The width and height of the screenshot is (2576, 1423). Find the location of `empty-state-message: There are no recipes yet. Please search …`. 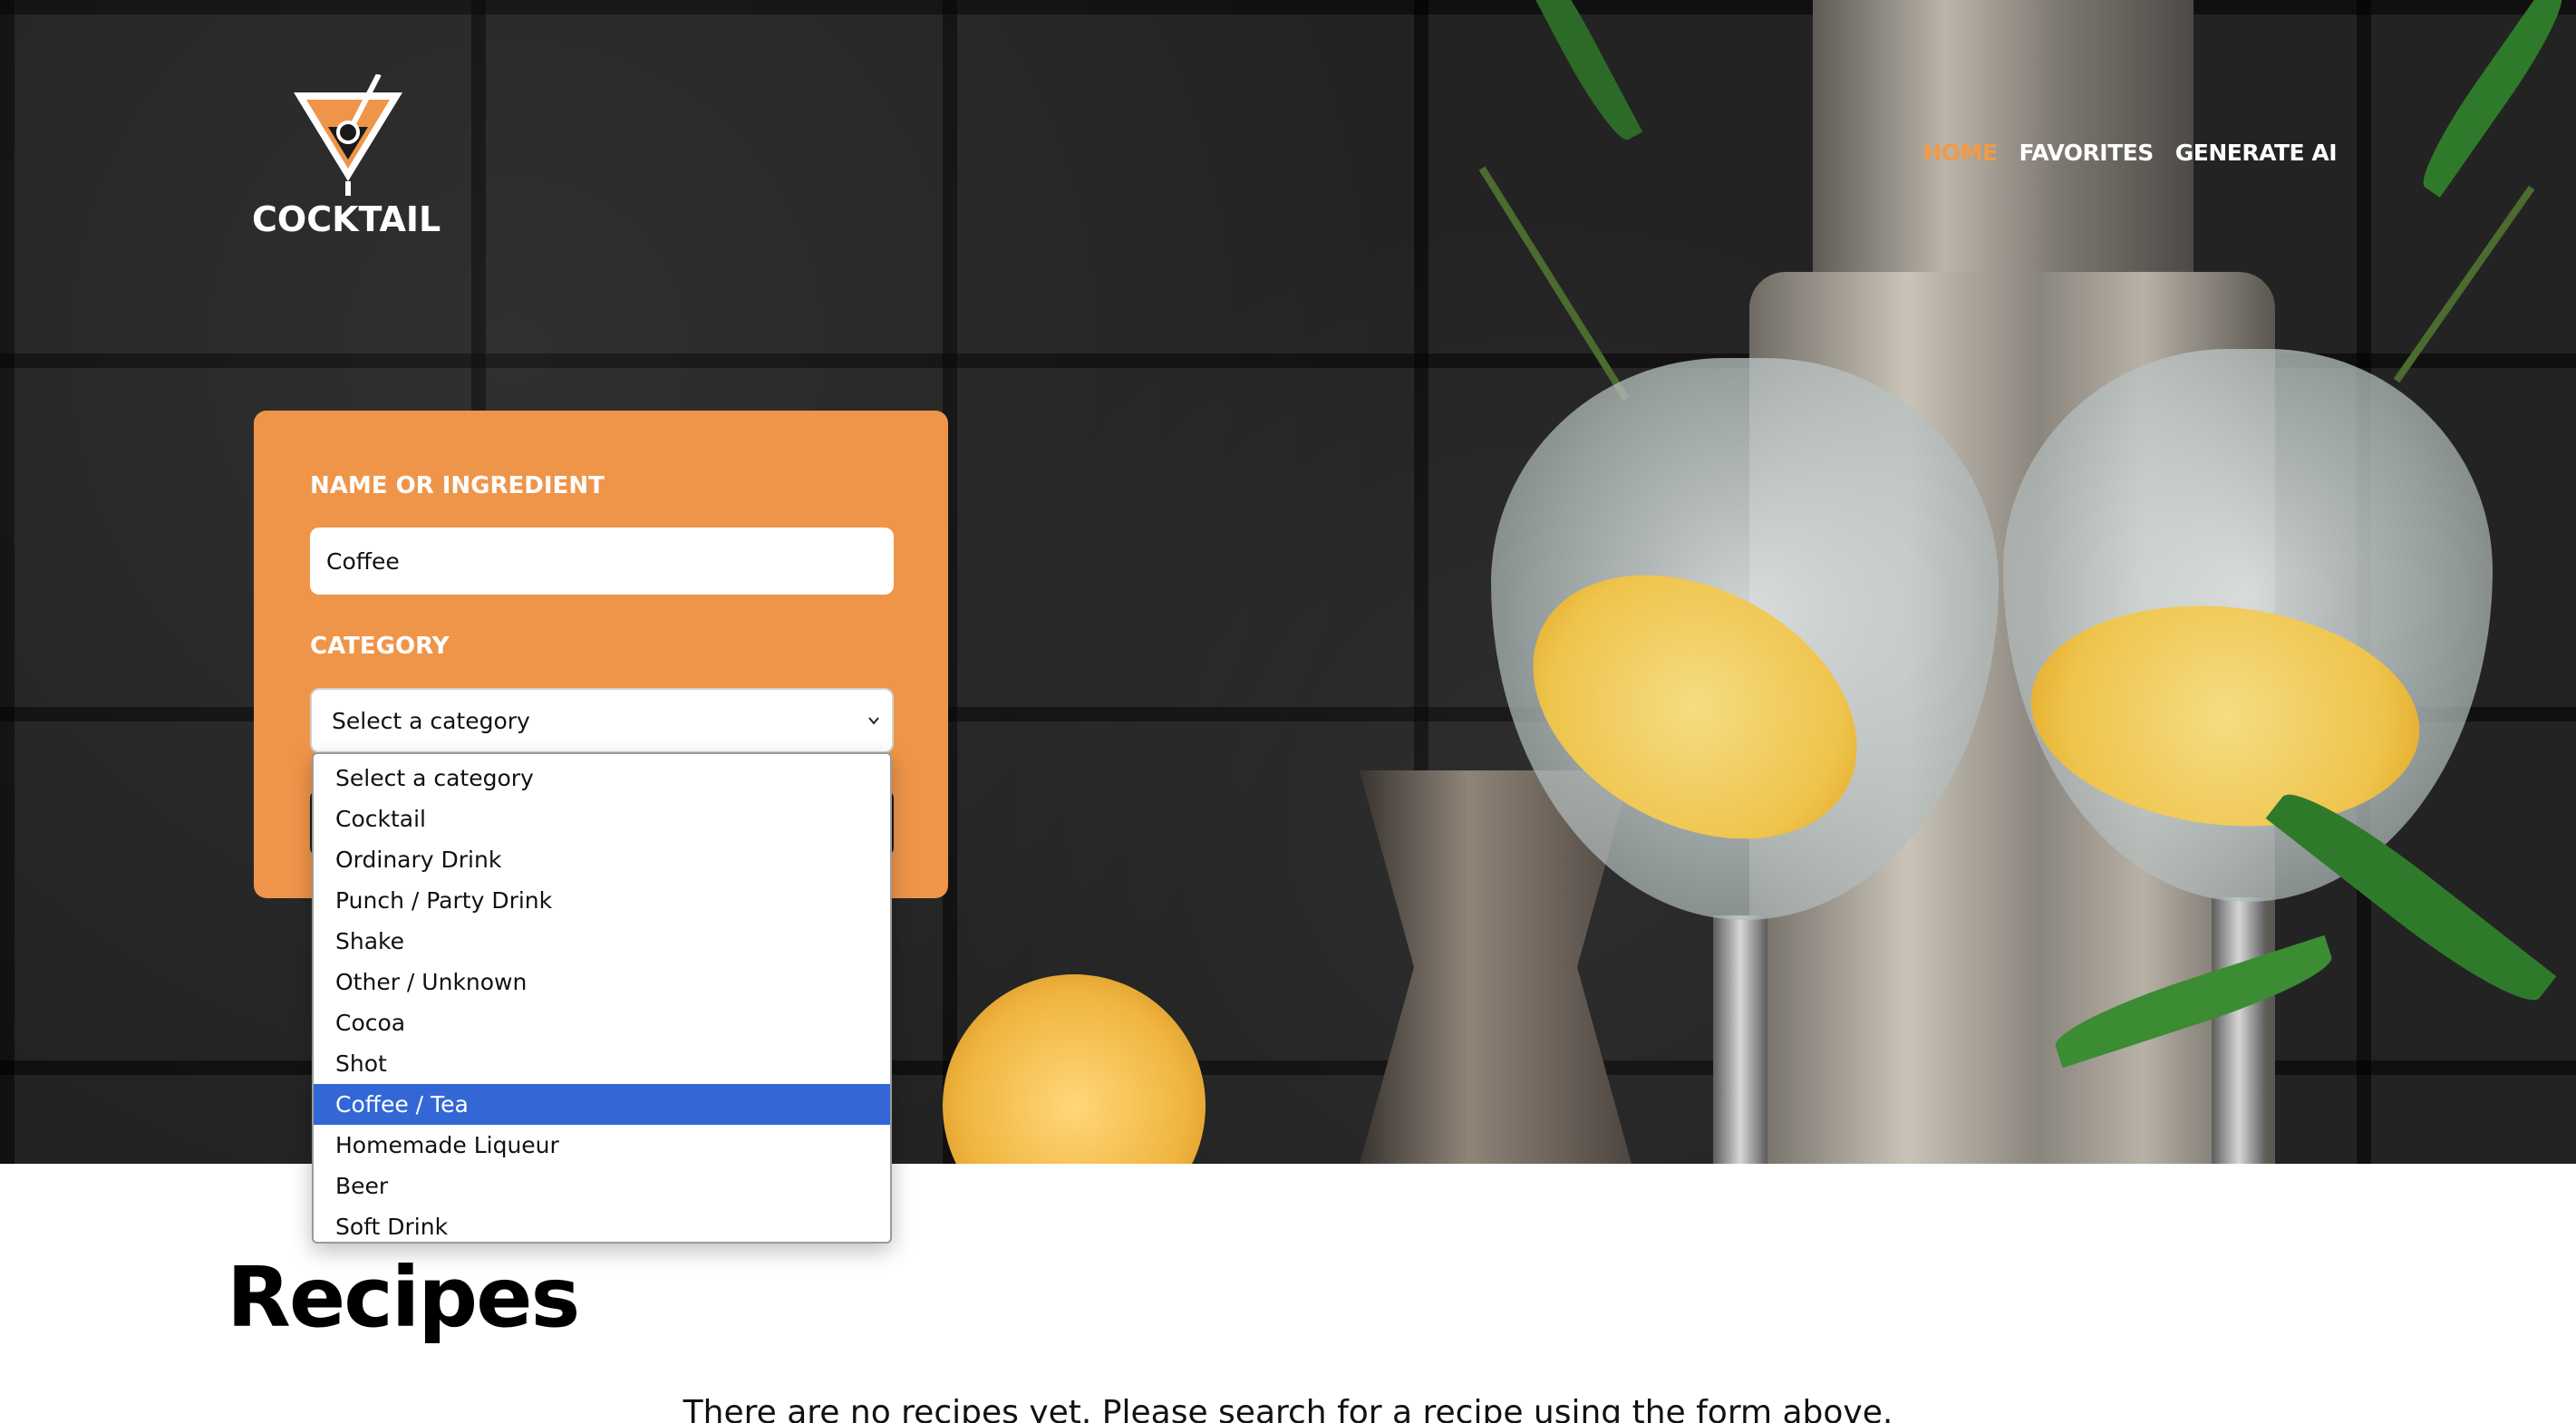

empty-state-message: There are no recipes yet. Please search … is located at coordinates (1288, 1408).